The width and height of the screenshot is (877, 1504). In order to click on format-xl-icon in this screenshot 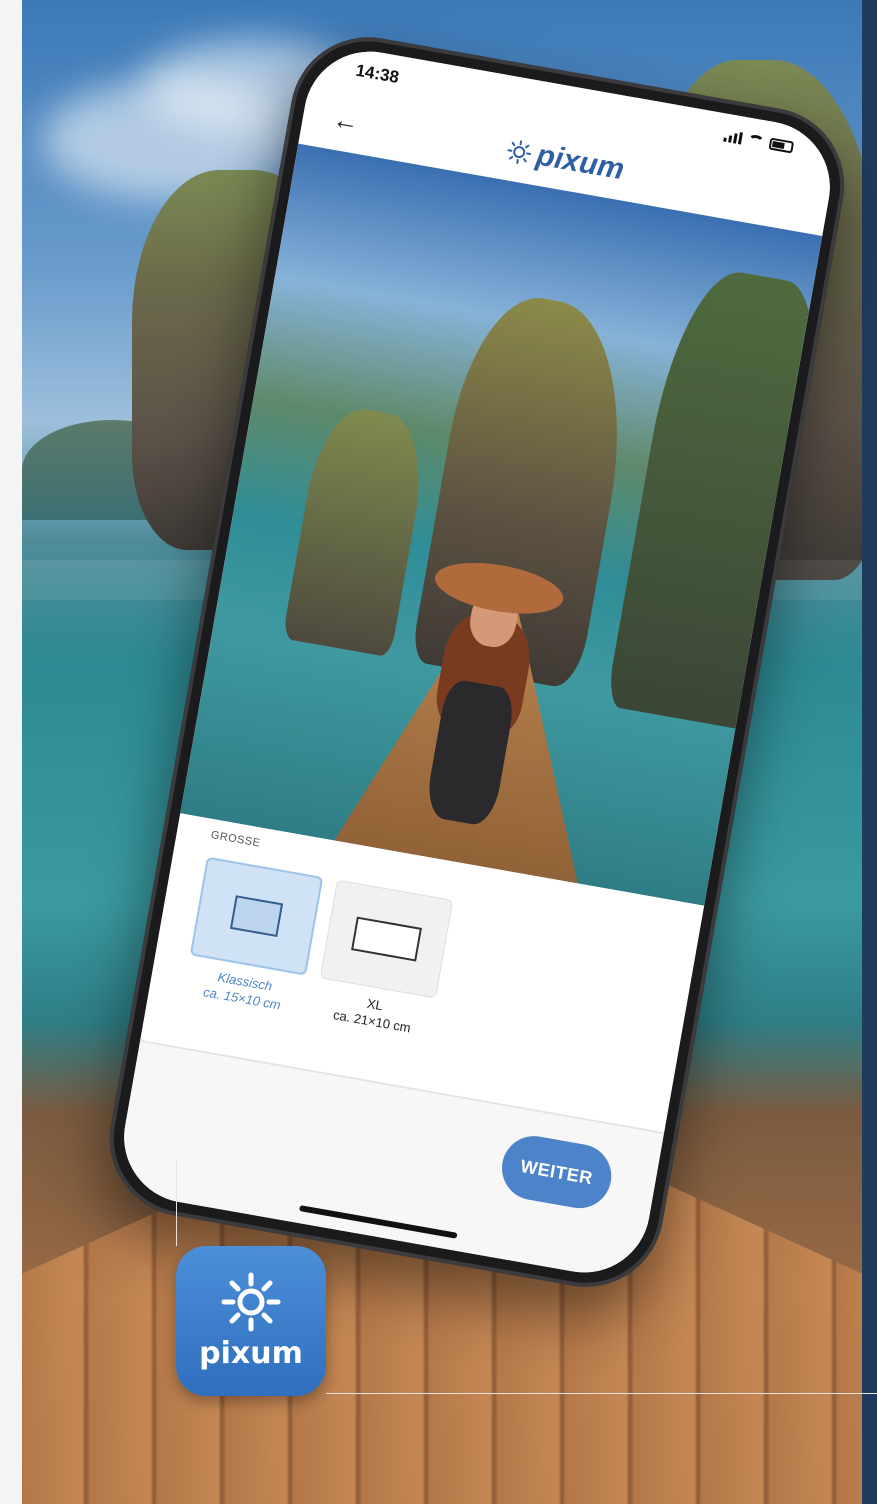, I will do `click(386, 939)`.